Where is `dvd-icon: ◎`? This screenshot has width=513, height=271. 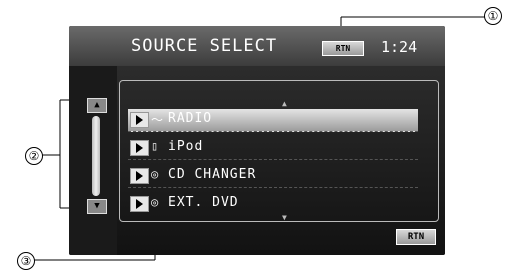
dvd-icon: ◎ is located at coordinates (155, 202).